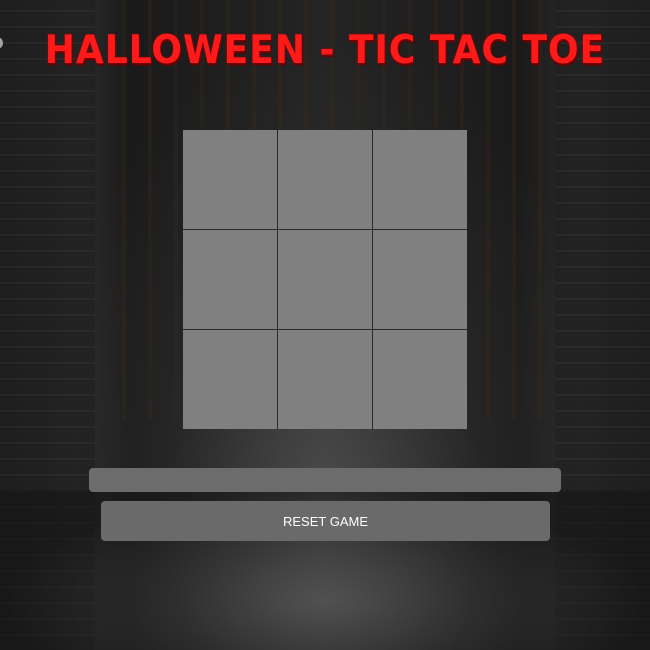 Image resolution: width=650 pixels, height=650 pixels. What do you see at coordinates (325, 480) in the screenshot?
I see `status-bar` at bounding box center [325, 480].